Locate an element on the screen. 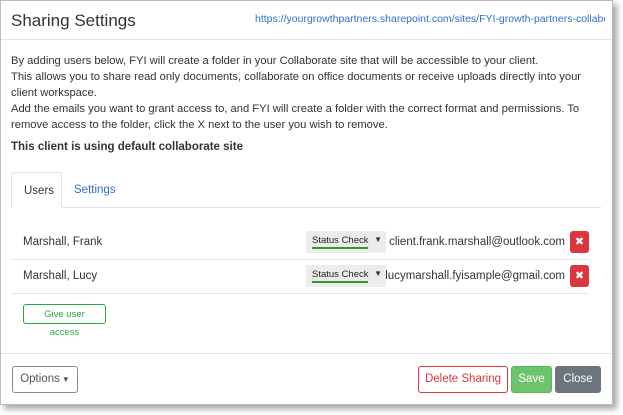 Image resolution: width=623 pixels, height=415 pixels. user-name: Marshall, Frank is located at coordinates (63, 242).